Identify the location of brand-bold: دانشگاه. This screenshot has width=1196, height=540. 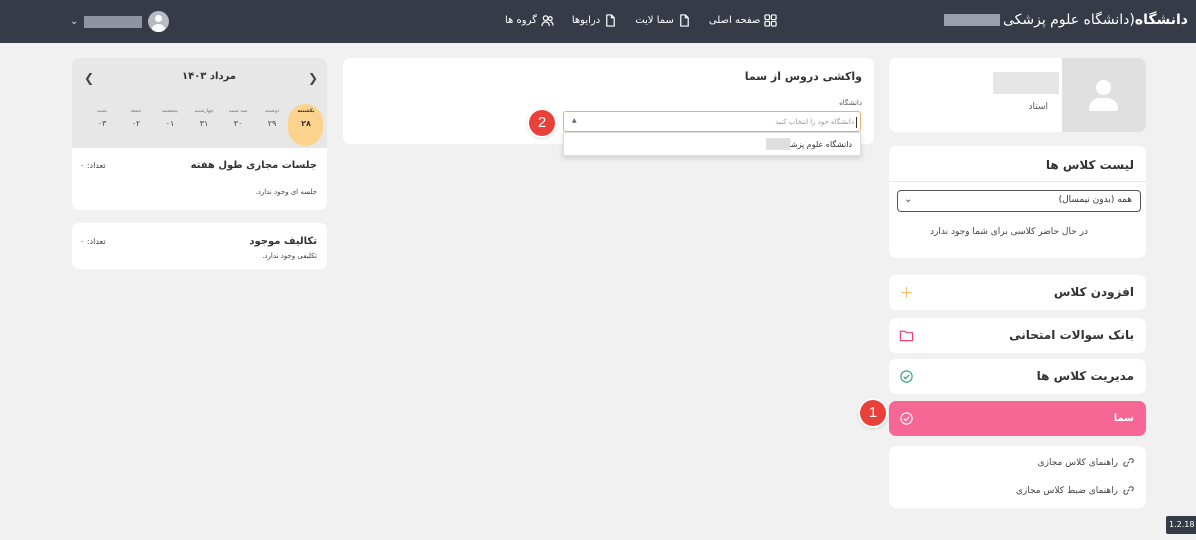
(1161, 20).